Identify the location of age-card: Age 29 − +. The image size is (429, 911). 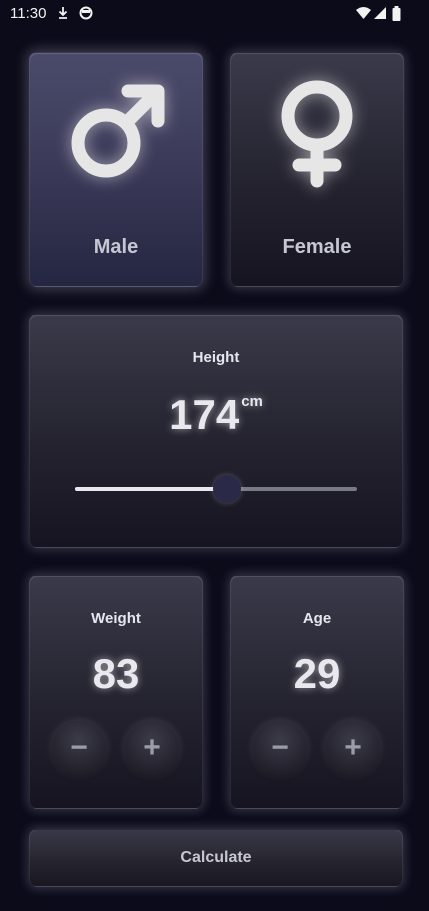
(317, 692).